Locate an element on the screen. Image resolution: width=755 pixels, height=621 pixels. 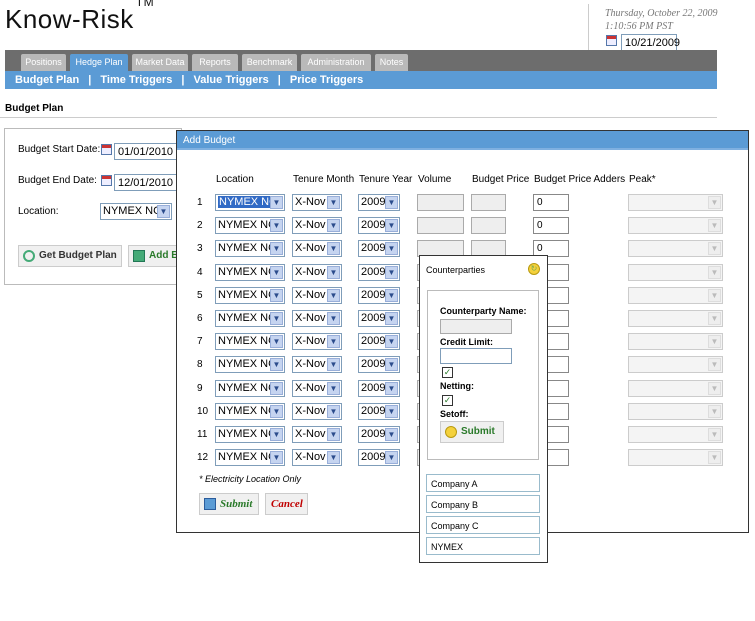
cancel-button: Cancel is located at coordinates (286, 504).